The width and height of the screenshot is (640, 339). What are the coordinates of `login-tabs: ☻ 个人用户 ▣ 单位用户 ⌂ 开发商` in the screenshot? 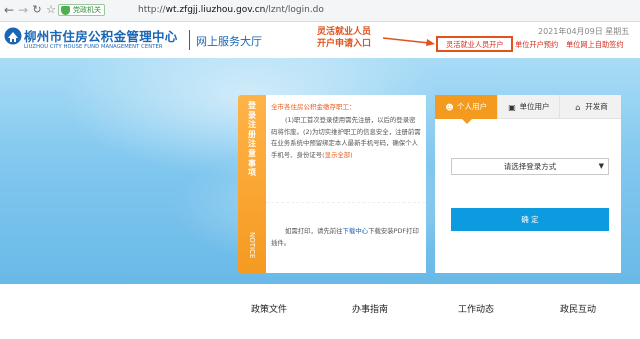 It's located at (528, 109).